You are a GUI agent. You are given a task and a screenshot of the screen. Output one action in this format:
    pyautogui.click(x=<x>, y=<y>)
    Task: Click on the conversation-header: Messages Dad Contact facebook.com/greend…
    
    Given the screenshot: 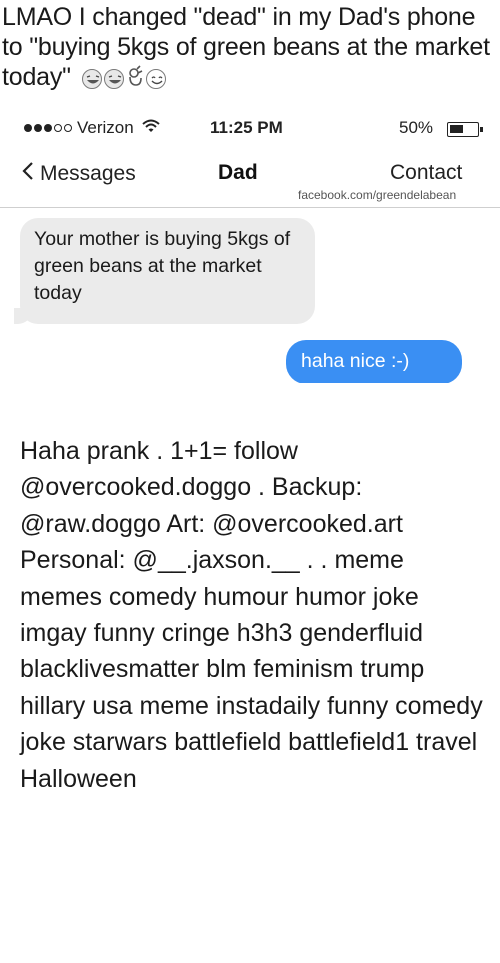 What is the action you would take?
    pyautogui.click(x=250, y=182)
    